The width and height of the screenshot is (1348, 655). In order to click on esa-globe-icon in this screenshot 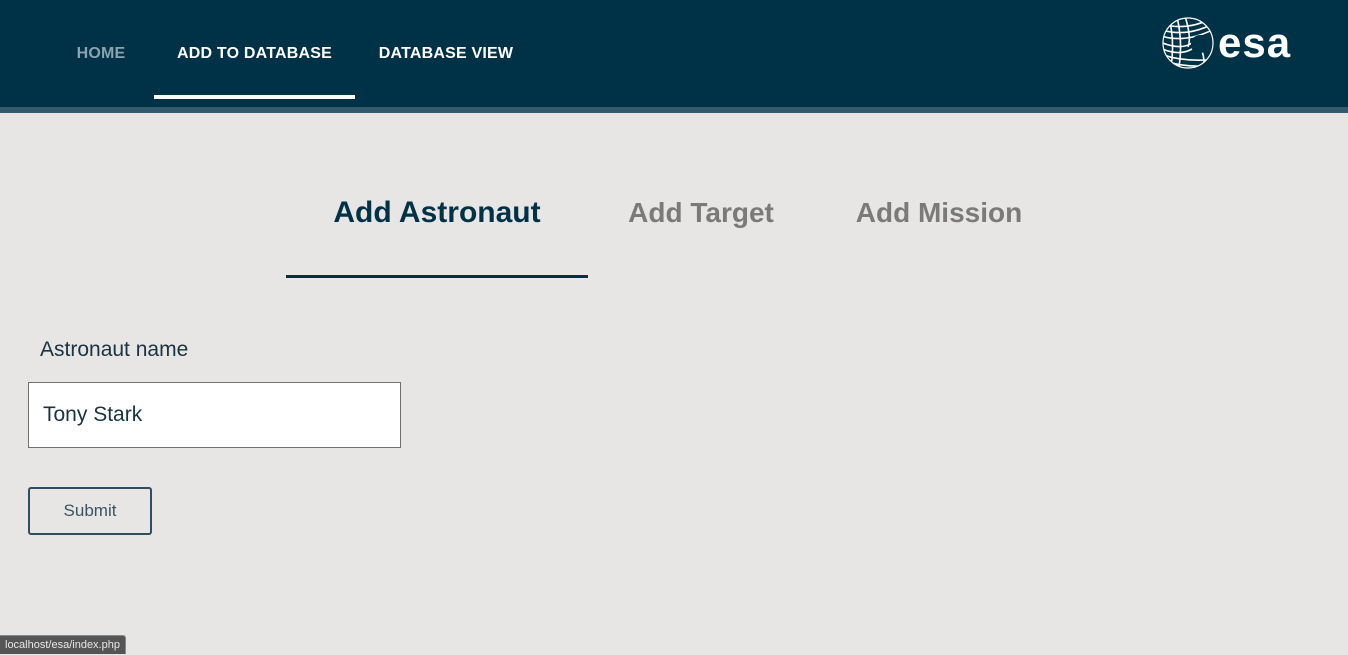, I will do `click(1188, 43)`.